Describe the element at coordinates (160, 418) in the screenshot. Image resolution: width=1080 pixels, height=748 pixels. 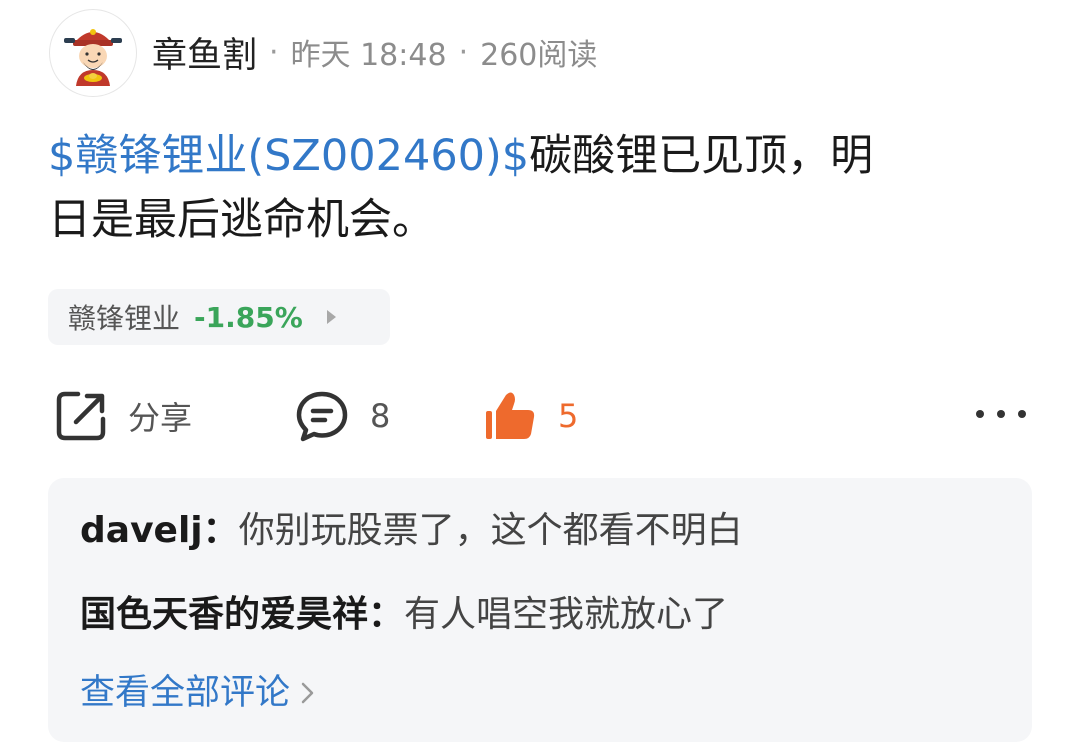
I see `share-label: 分享` at that location.